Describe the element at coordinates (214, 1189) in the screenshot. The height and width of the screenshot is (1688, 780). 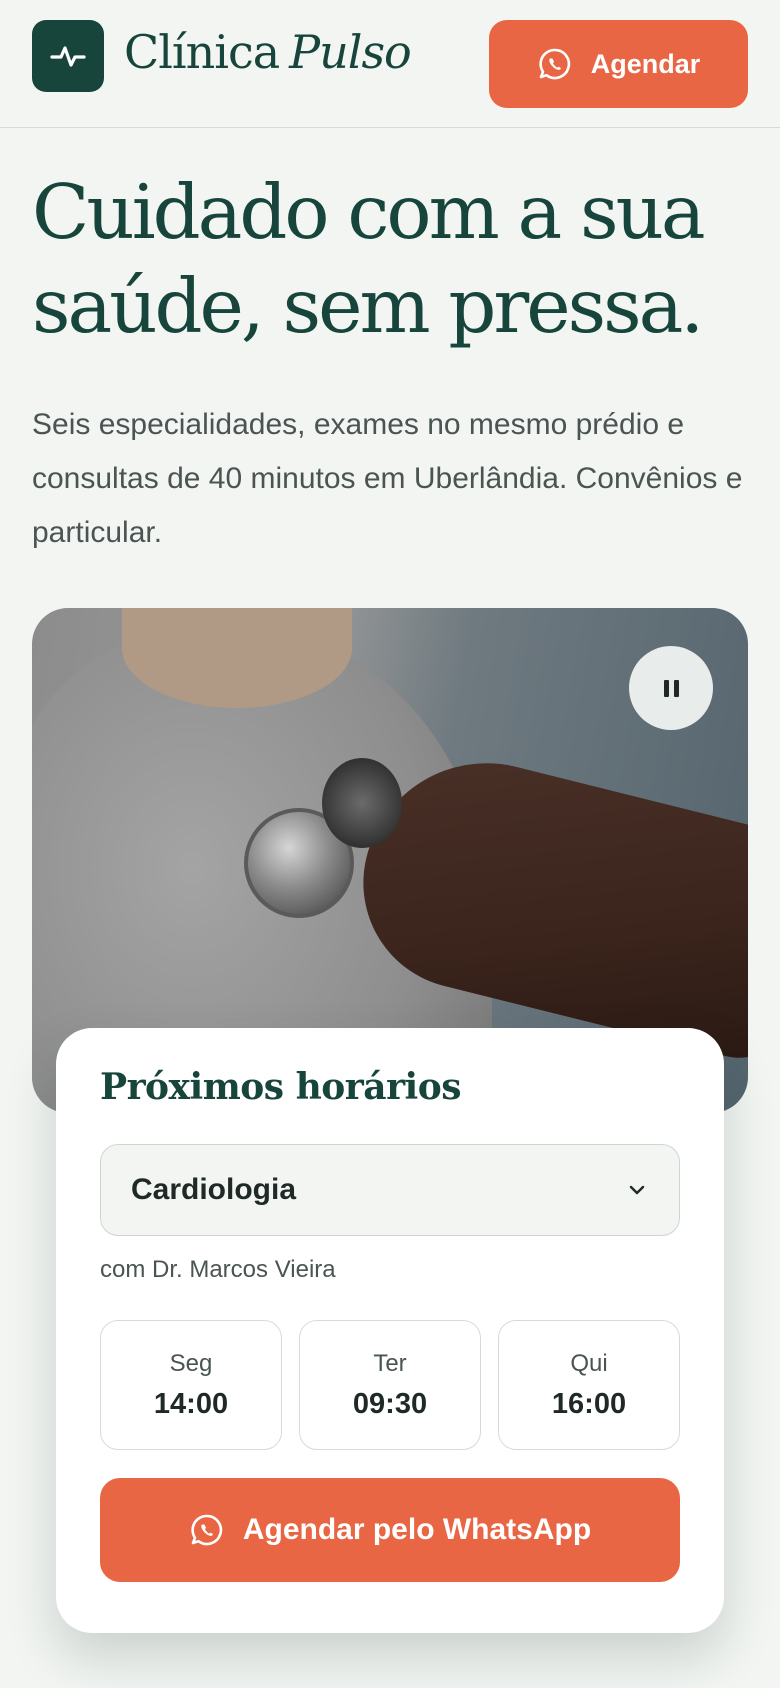
I see `specialty-value: Cardiologia` at that location.